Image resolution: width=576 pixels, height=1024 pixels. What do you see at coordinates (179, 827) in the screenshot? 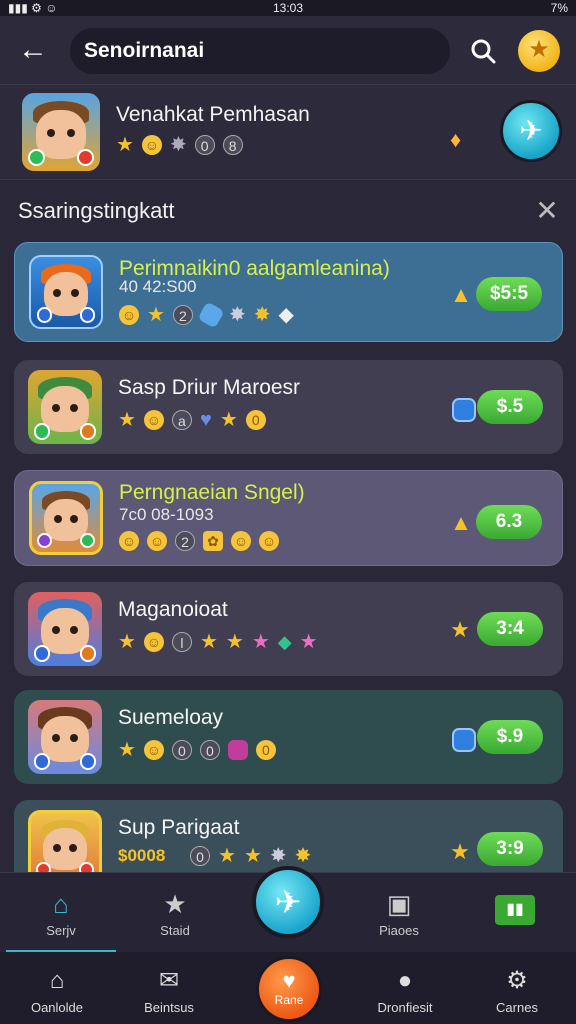
I see `item-name: Sup Parigaat` at bounding box center [179, 827].